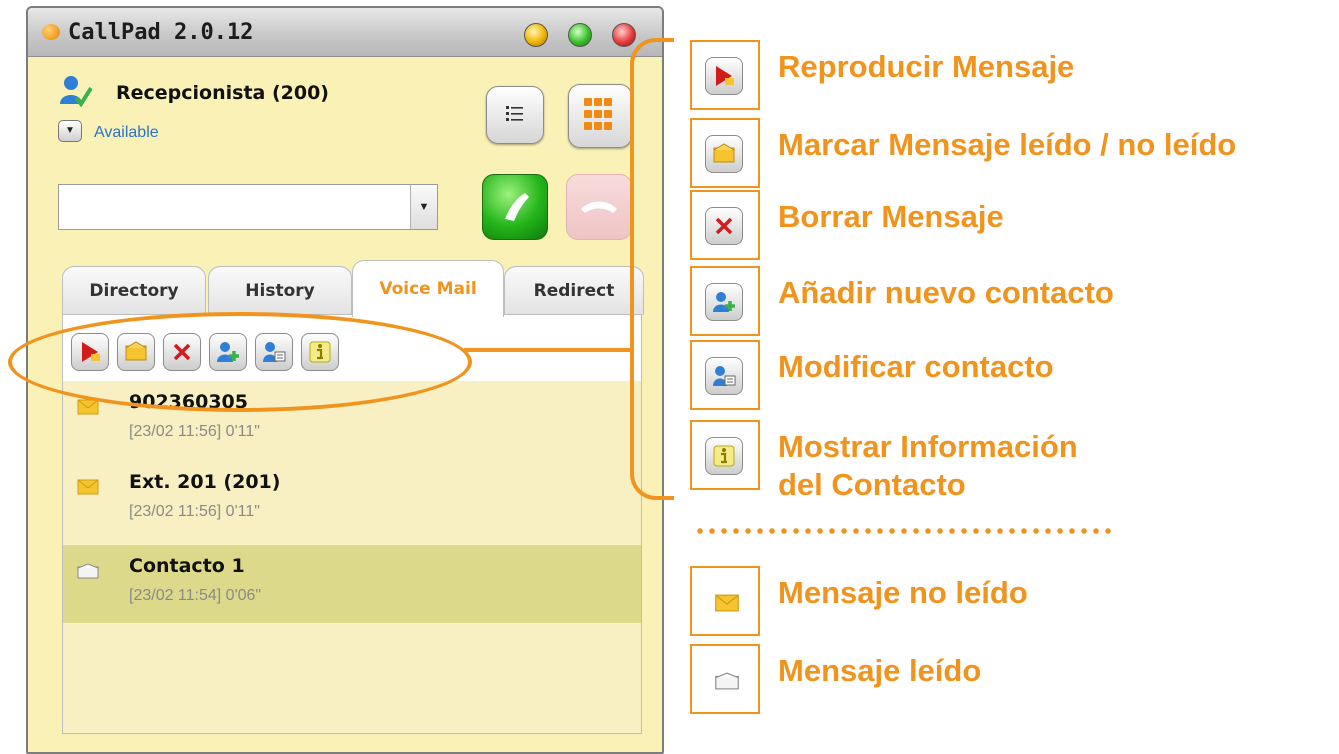 The image size is (1339, 754). What do you see at coordinates (724, 226) in the screenshot?
I see `delete-icon` at bounding box center [724, 226].